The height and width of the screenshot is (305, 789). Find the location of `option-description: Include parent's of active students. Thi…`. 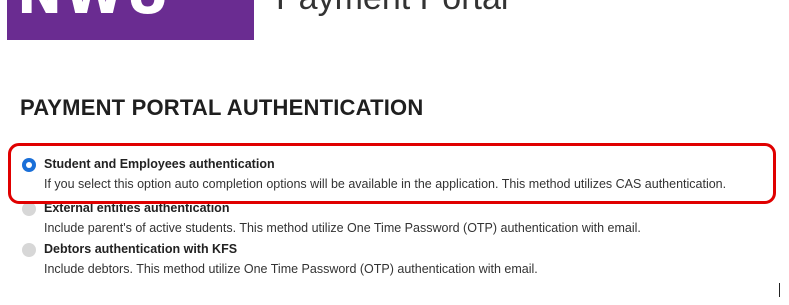

option-description: Include parent's of active students. Thi… is located at coordinates (342, 228).